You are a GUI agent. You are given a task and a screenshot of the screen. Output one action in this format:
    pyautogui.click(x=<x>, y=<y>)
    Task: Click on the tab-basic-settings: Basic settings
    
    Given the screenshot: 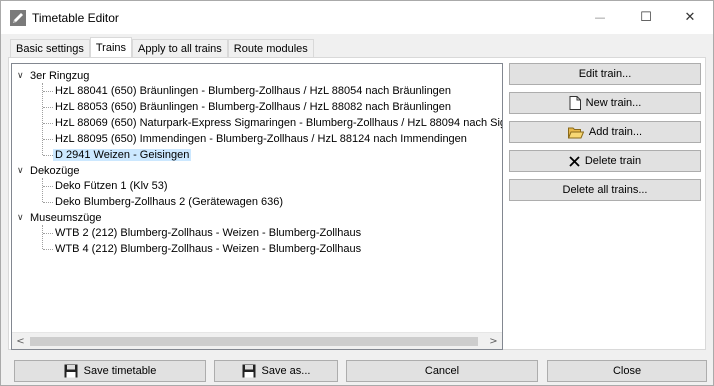 What is the action you would take?
    pyautogui.click(x=50, y=49)
    